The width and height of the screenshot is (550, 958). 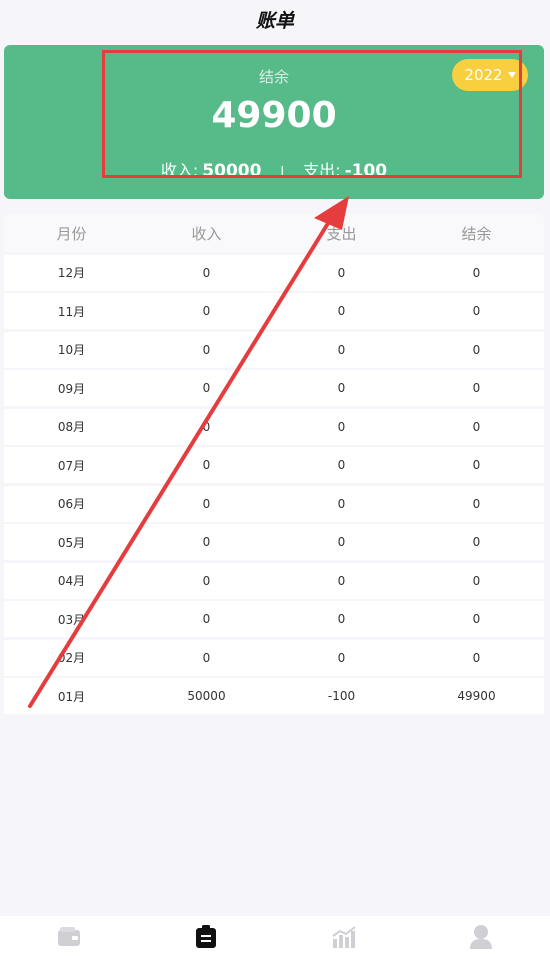 I want to click on person-icon, so click(x=481, y=937).